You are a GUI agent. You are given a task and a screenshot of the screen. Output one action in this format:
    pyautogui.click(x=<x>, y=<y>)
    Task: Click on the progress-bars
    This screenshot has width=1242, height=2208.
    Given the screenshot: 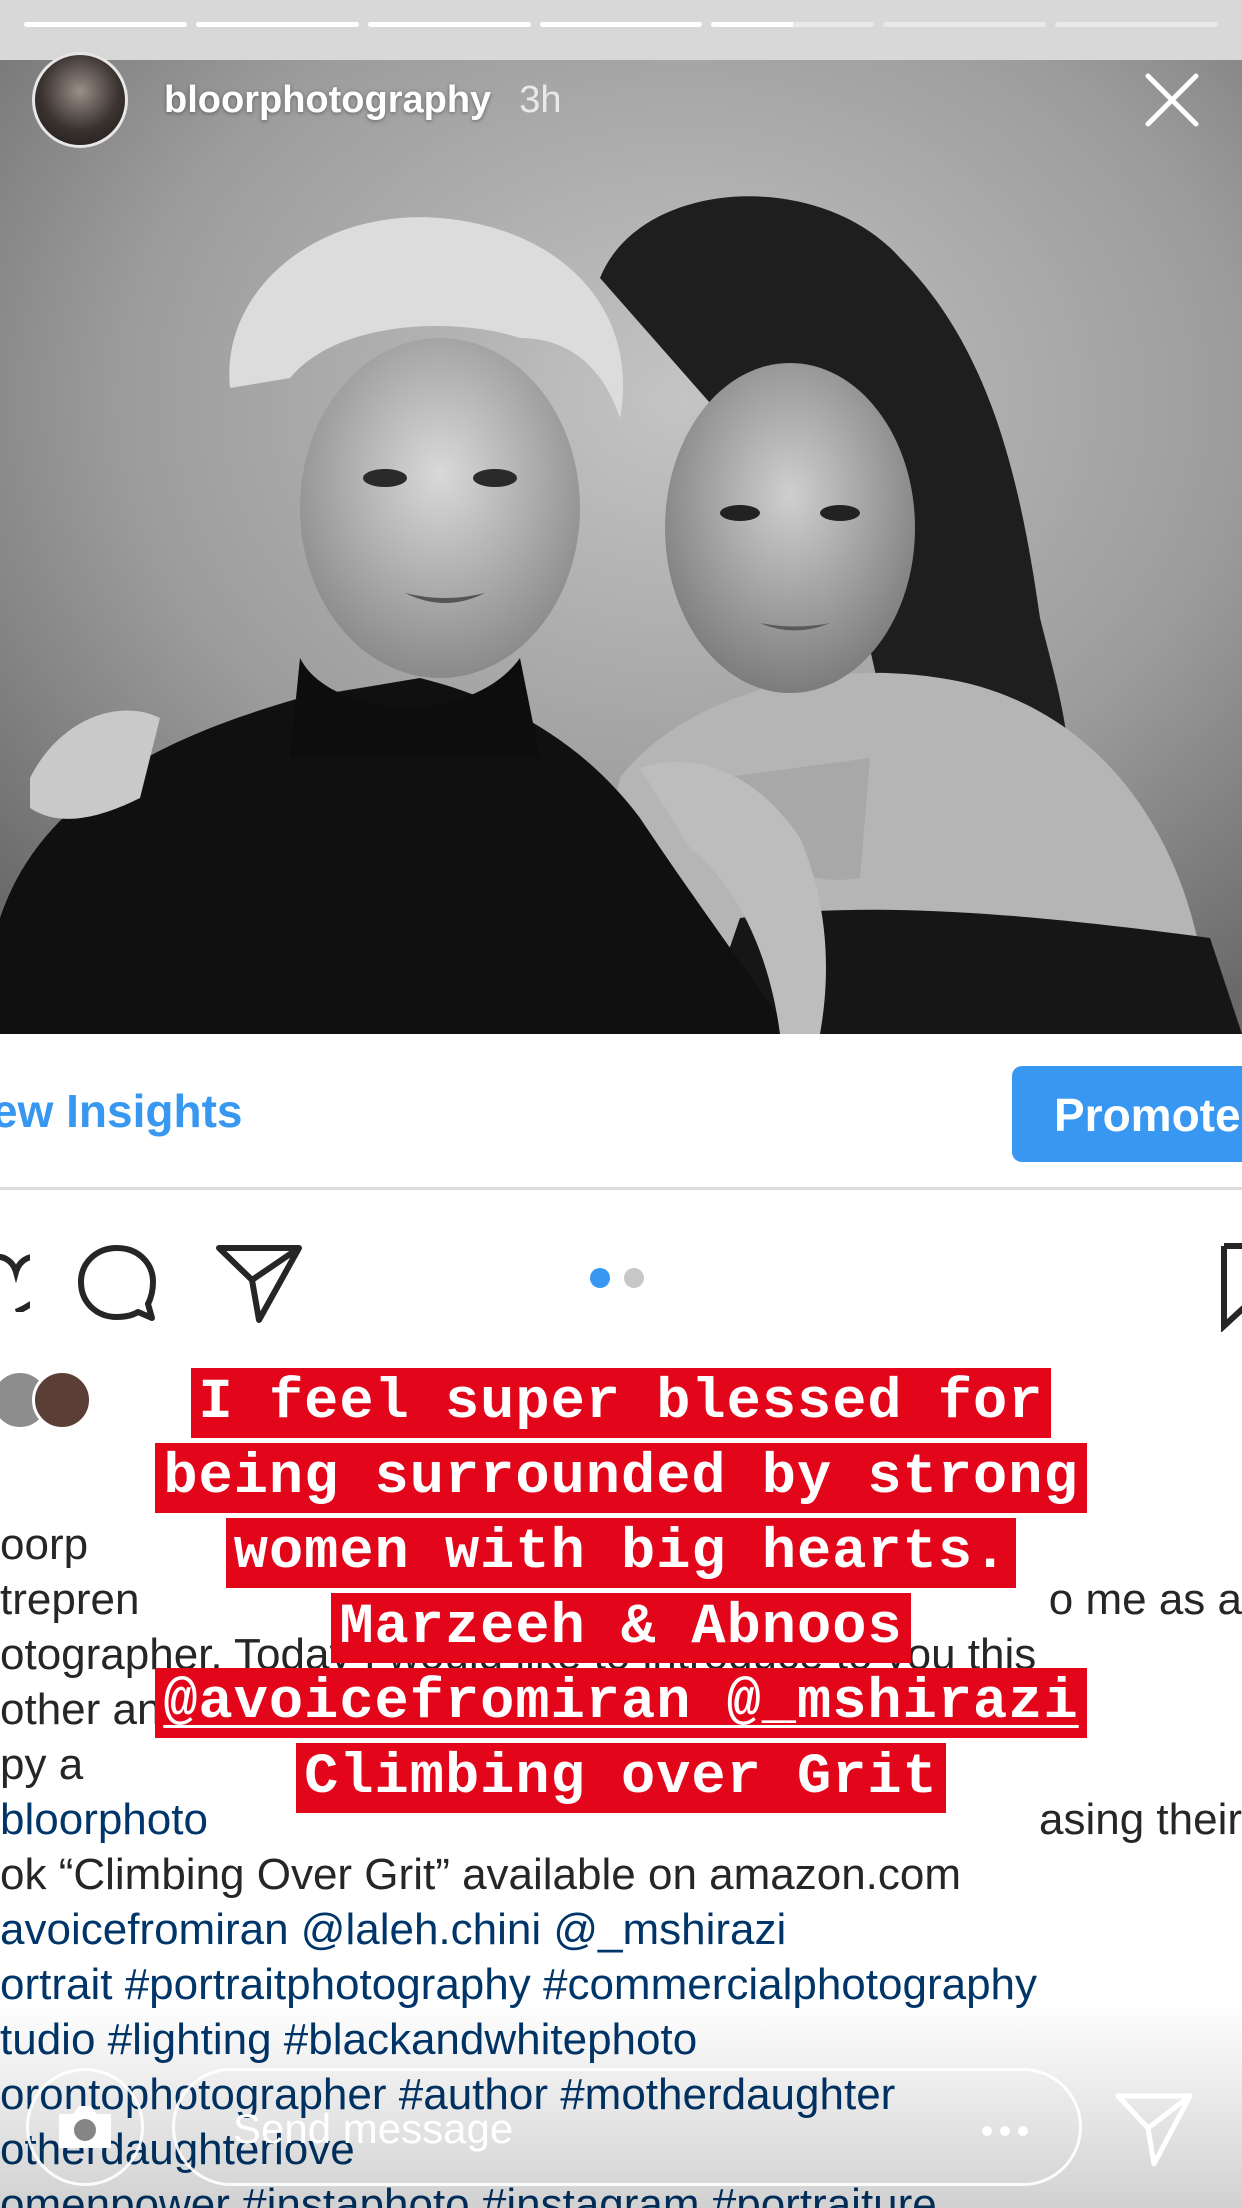 What is the action you would take?
    pyautogui.click(x=621, y=24)
    